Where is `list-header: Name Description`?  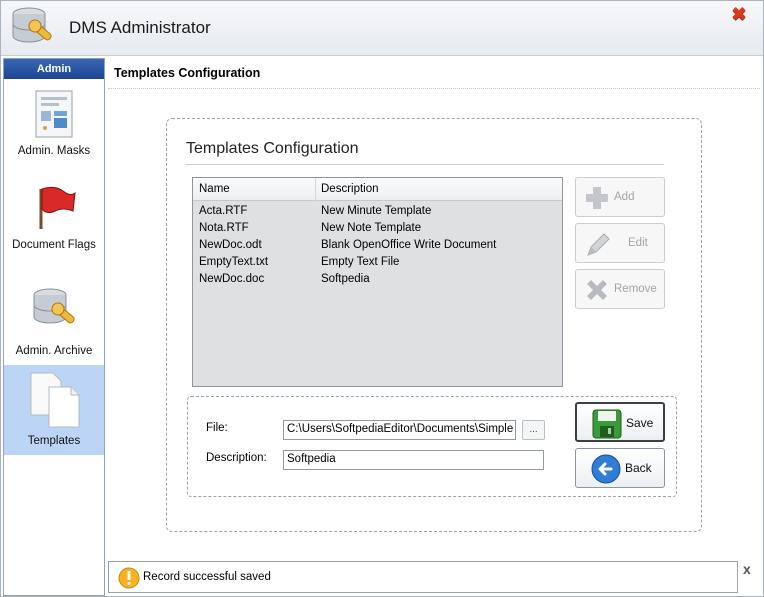 list-header: Name Description is located at coordinates (377, 189).